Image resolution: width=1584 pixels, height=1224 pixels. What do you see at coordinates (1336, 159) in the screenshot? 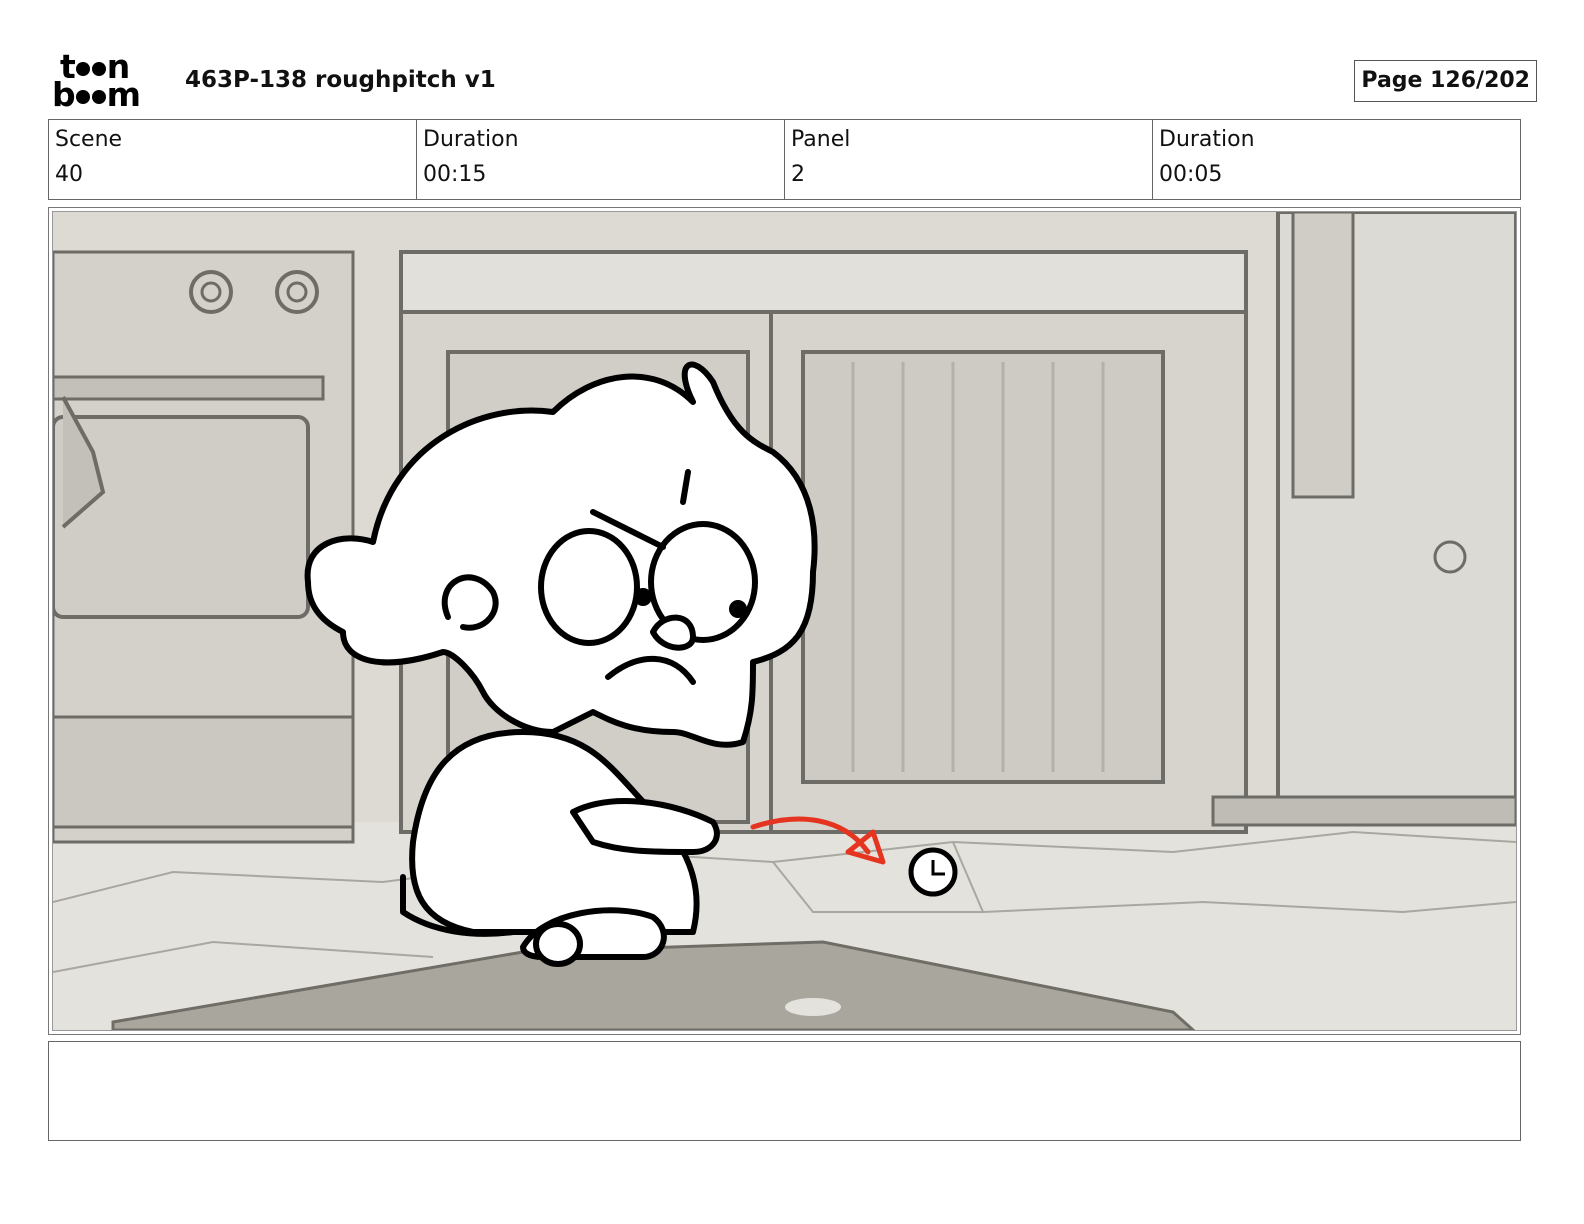
I see `panel-duration-cell: Duration 00:05` at bounding box center [1336, 159].